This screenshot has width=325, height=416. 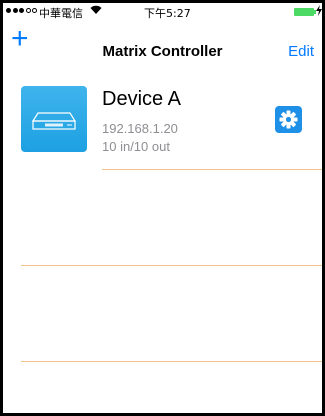 What do you see at coordinates (23, 39) in the screenshot?
I see `add-device-button: +` at bounding box center [23, 39].